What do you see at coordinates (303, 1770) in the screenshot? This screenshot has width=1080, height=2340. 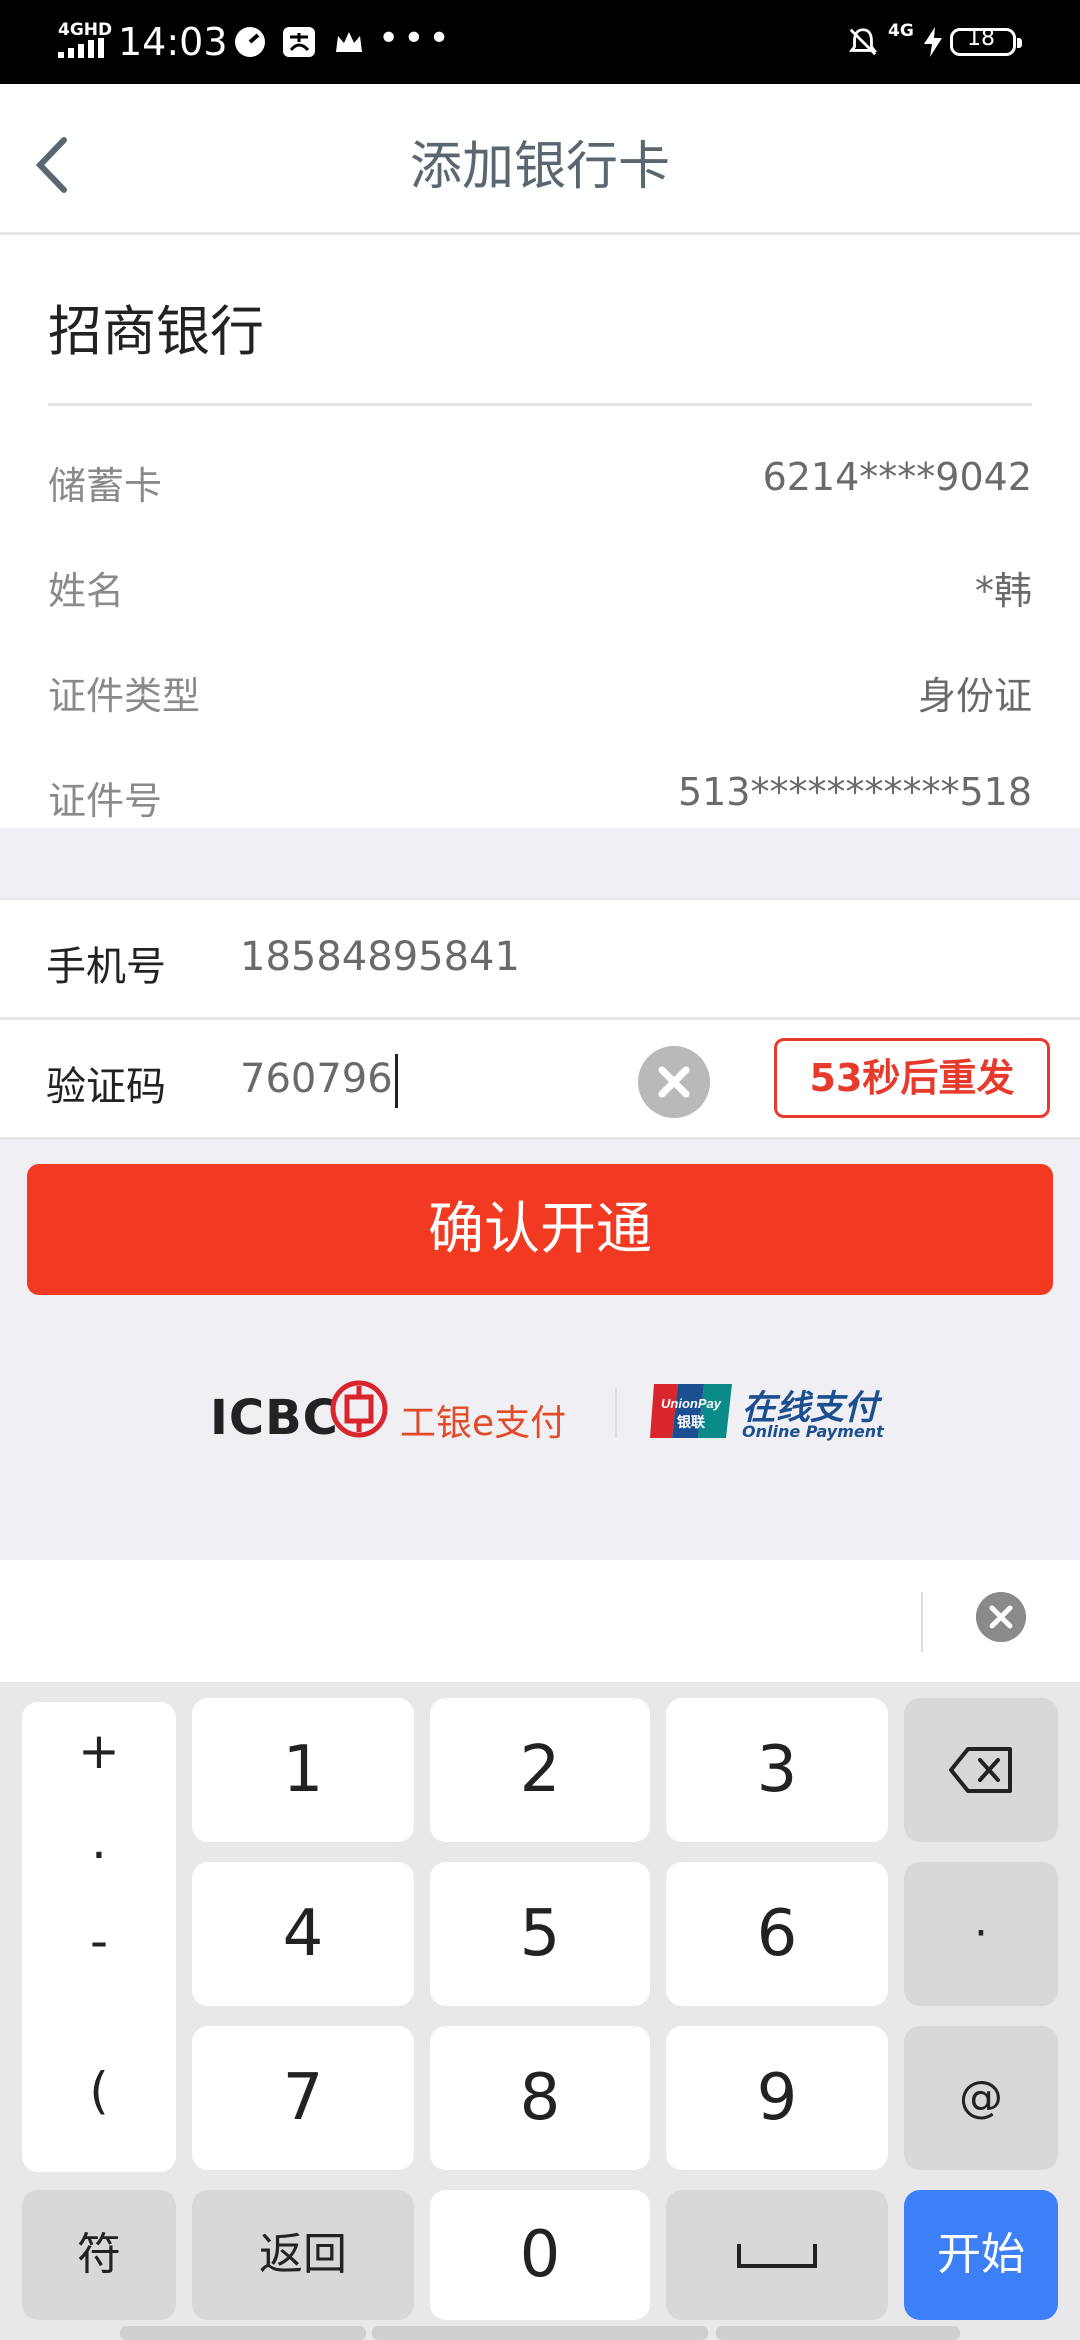 I see `key-1: 1` at bounding box center [303, 1770].